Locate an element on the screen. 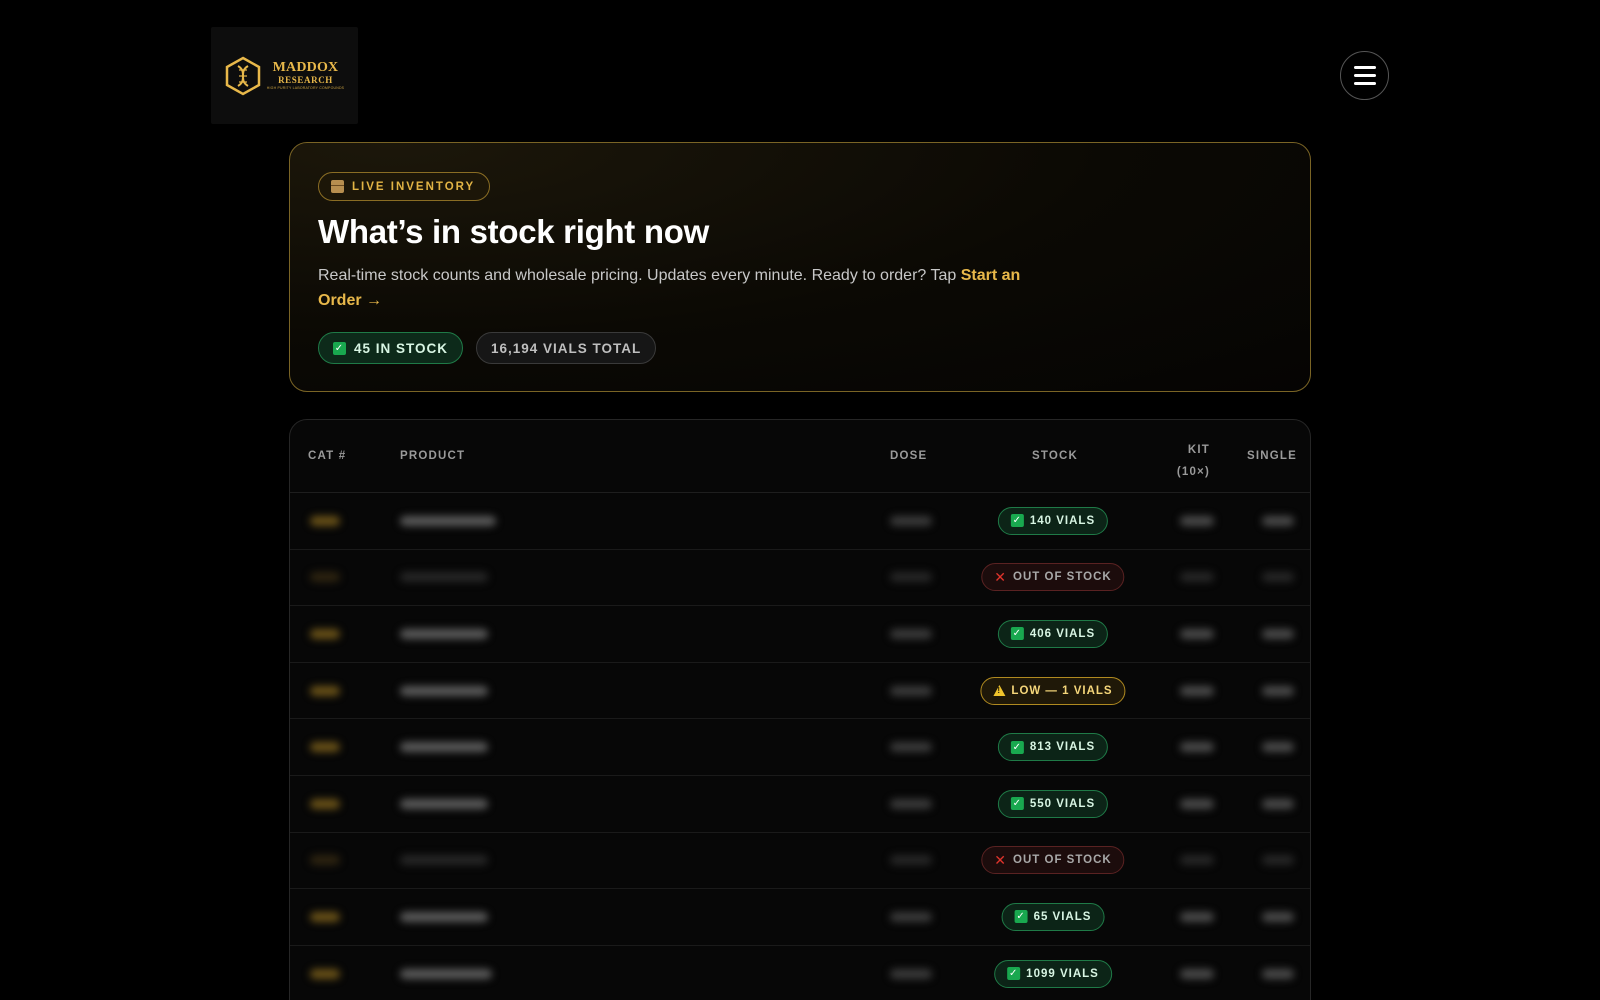 Image resolution: width=1600 pixels, height=1000 pixels. in-stock-count-label: 45 IN STOCK is located at coordinates (401, 348).